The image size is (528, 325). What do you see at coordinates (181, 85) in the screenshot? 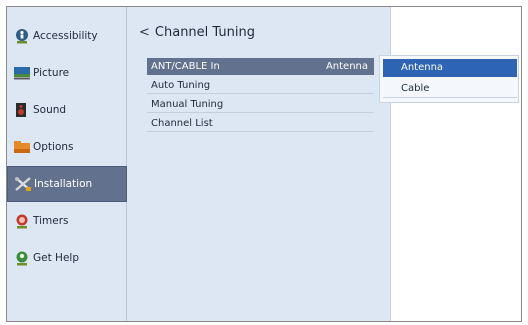
I see `menu-row-label: Auto Tuning` at bounding box center [181, 85].